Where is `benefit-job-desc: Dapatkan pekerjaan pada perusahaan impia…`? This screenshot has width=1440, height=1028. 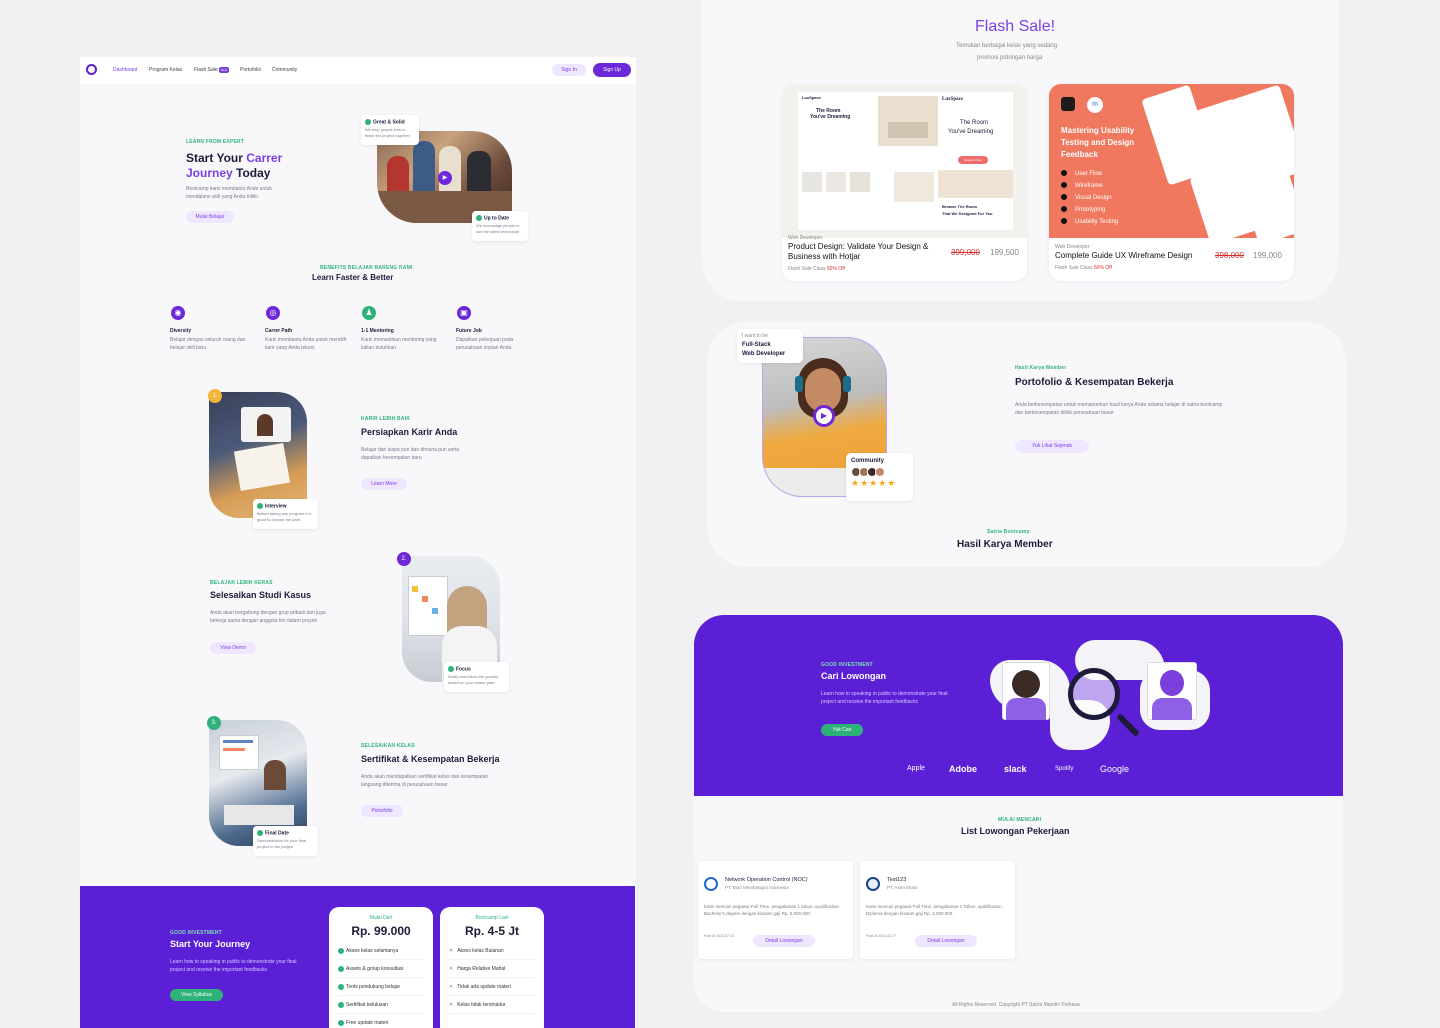 benefit-job-desc: Dapatkan pekerjaan pada perusahaan impia… is located at coordinates (485, 344).